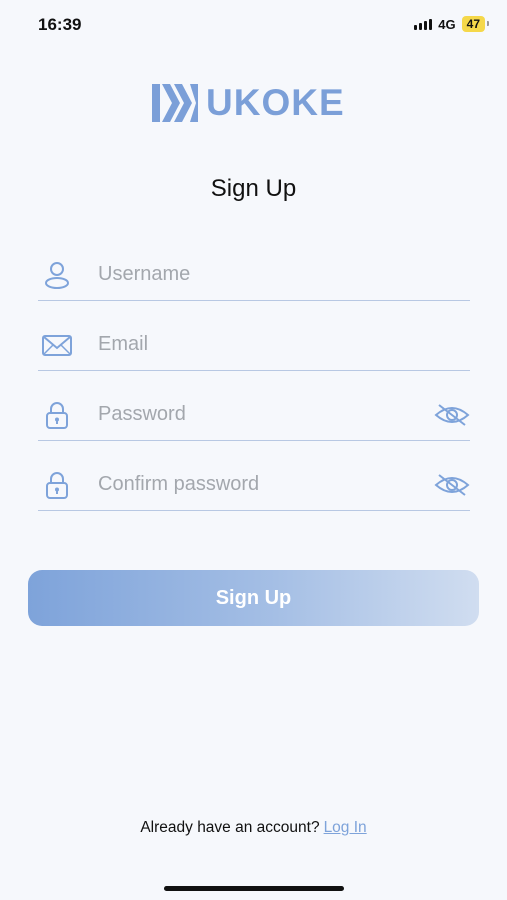  What do you see at coordinates (253, 188) in the screenshot?
I see `page-title: Sign Up` at bounding box center [253, 188].